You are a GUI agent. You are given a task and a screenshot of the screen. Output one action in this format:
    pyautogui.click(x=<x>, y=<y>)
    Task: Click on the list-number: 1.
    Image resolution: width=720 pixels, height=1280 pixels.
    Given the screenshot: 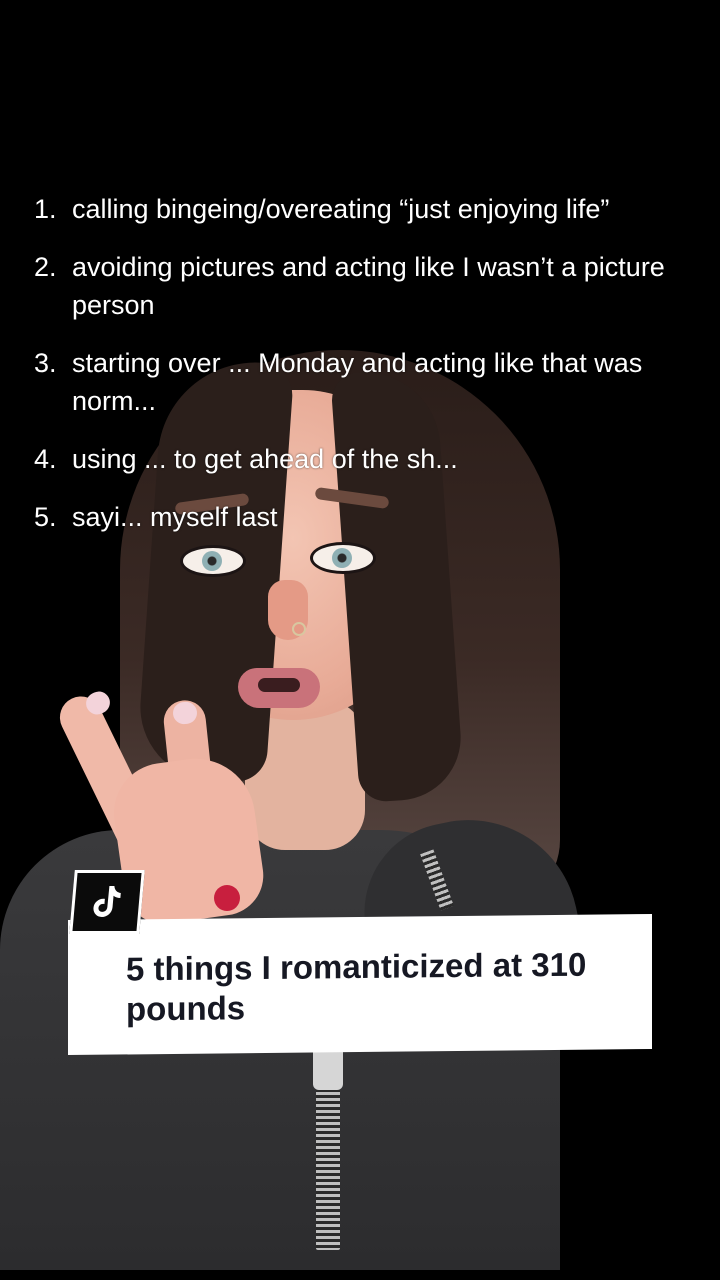 What is the action you would take?
    pyautogui.click(x=45, y=209)
    